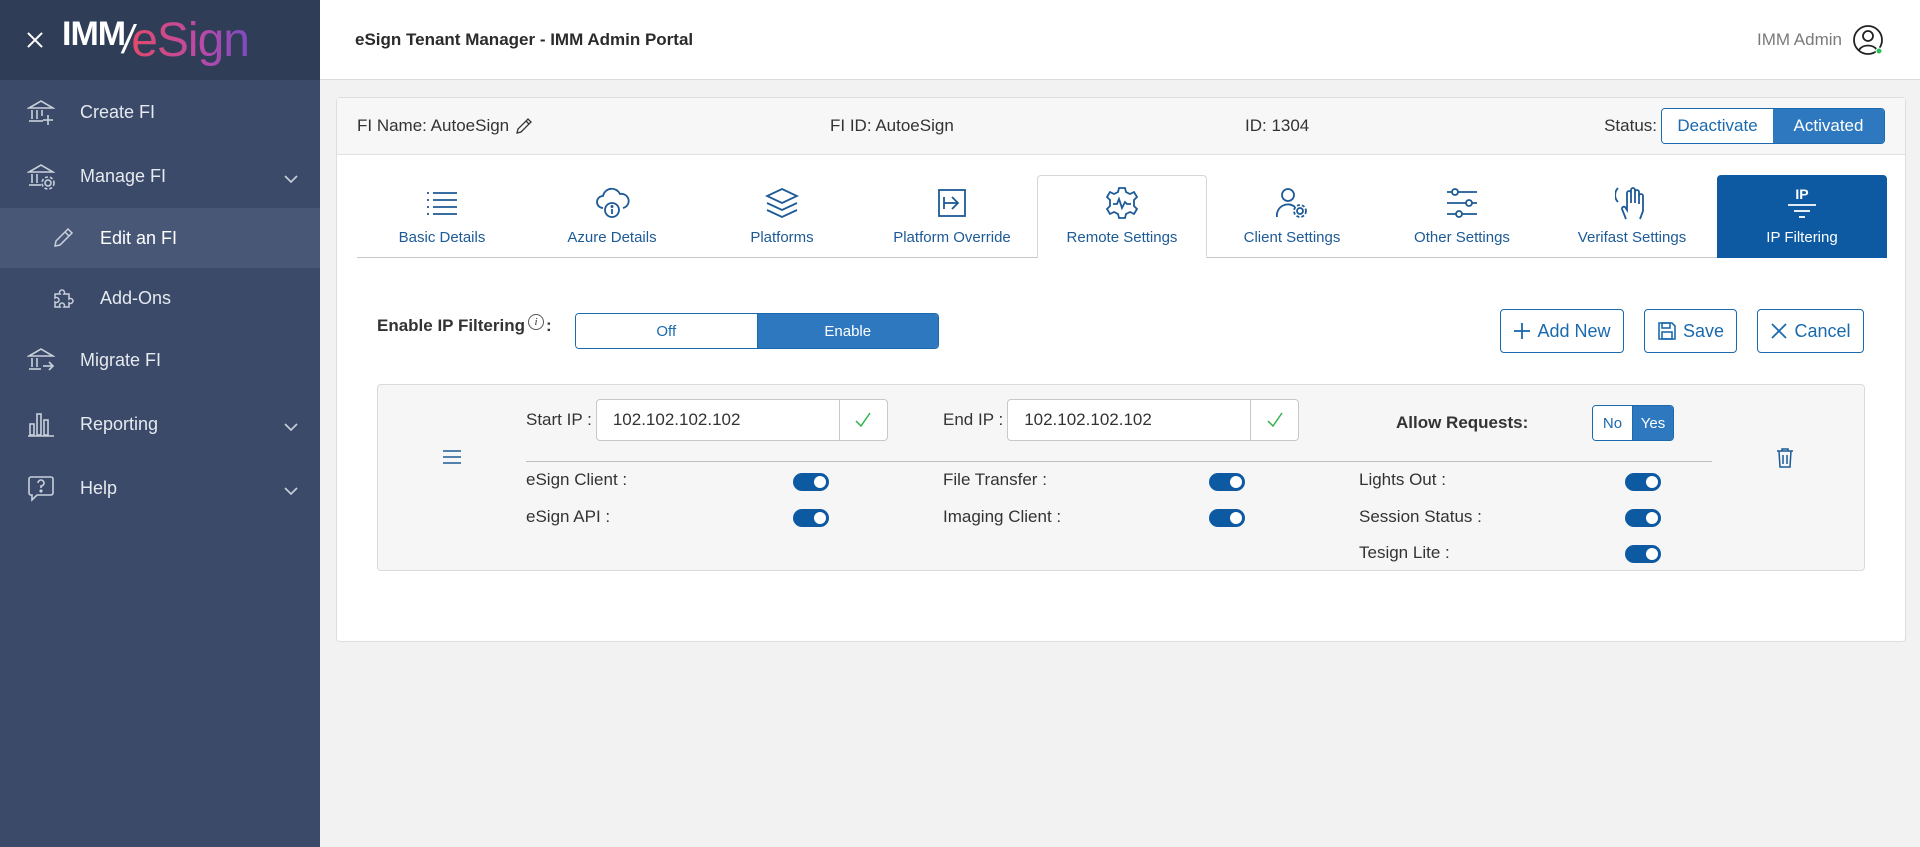 This screenshot has height=847, width=1920. Describe the element at coordinates (1717, 126) in the screenshot. I see `deactivate-button: Deactivate` at that location.